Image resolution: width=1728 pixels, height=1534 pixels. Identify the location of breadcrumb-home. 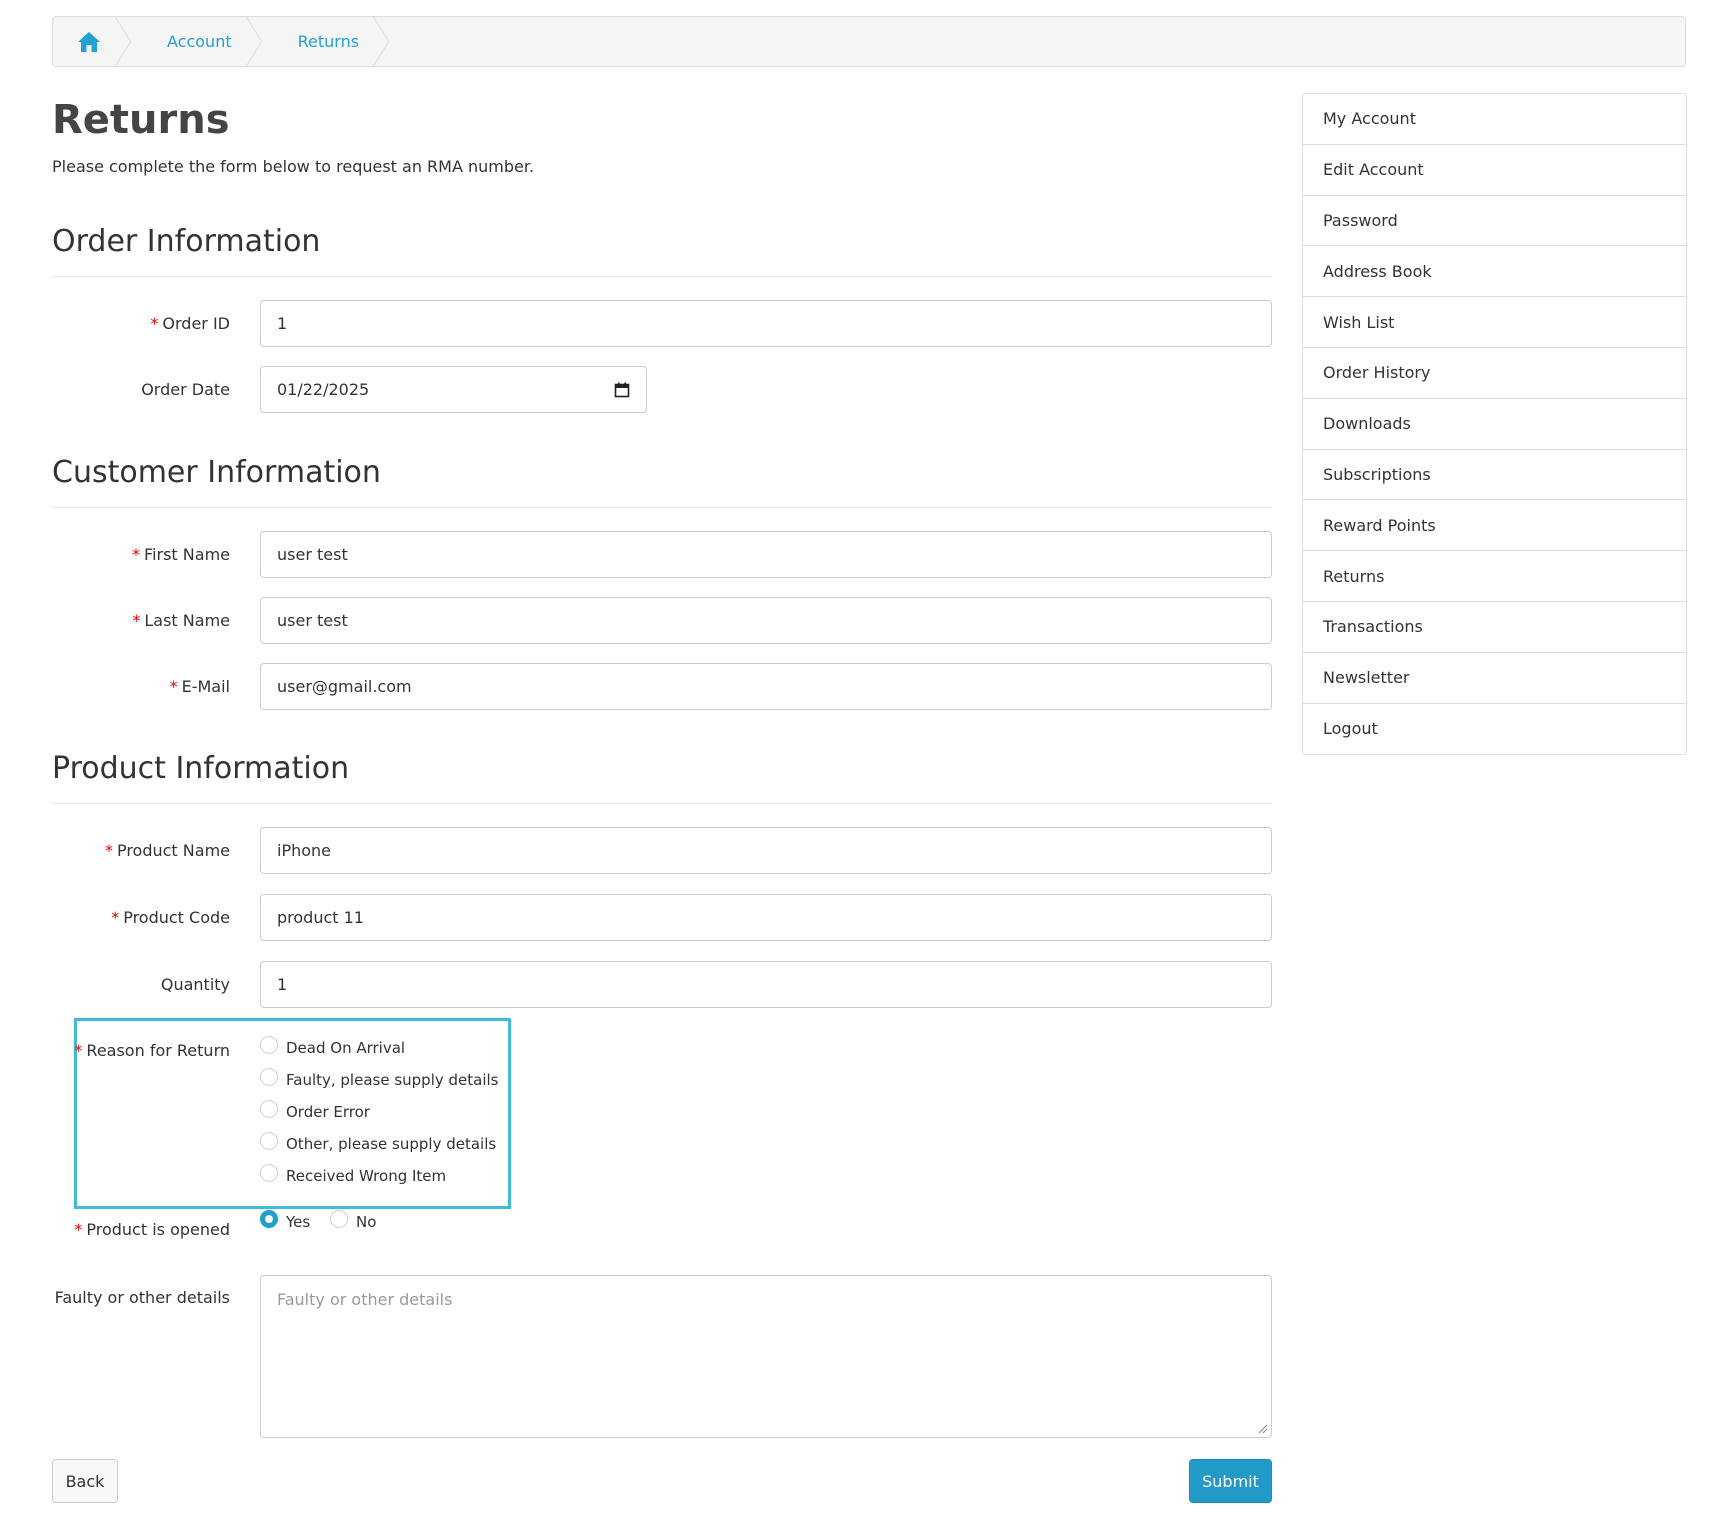
(92, 41).